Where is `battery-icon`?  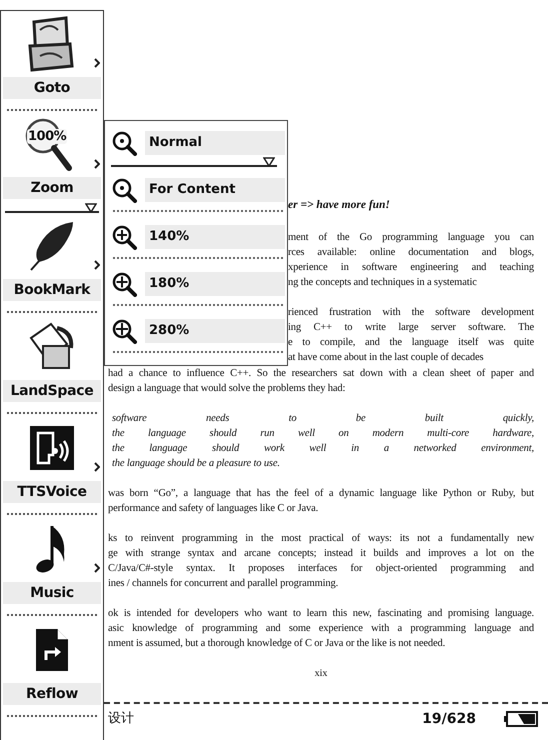
battery-icon is located at coordinates (521, 719).